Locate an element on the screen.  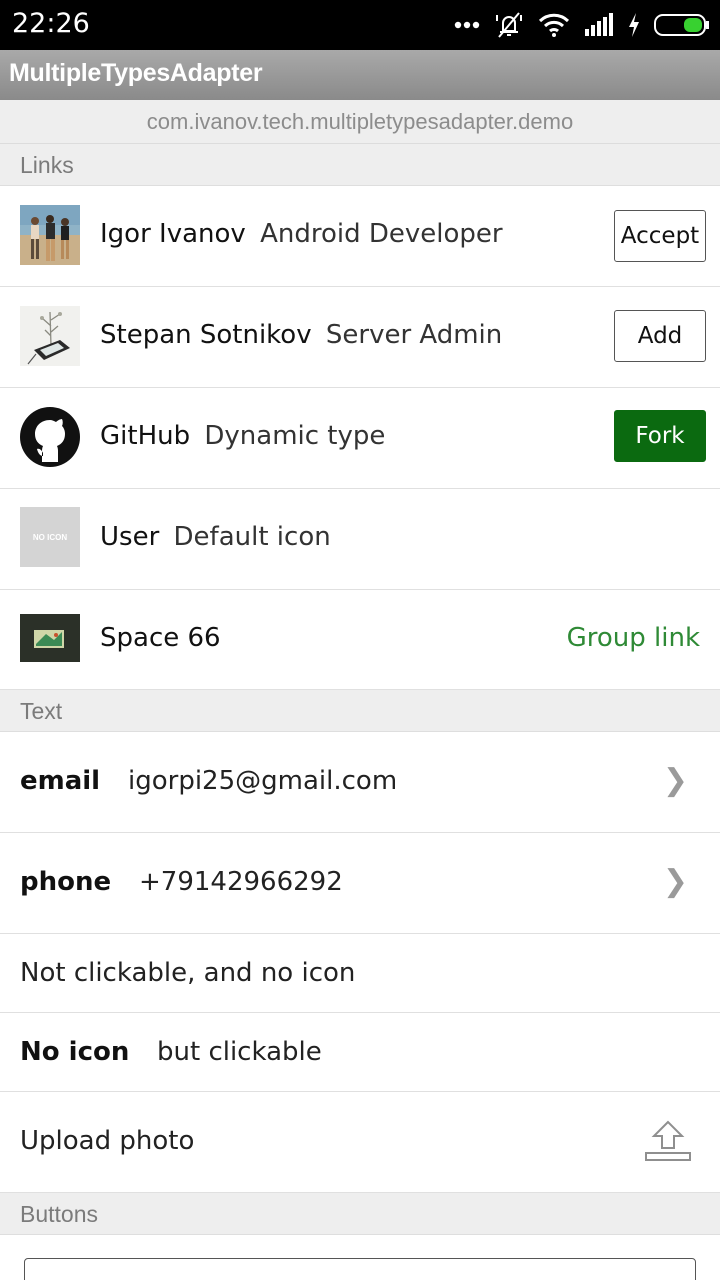
upload-icon is located at coordinates (668, 1141).